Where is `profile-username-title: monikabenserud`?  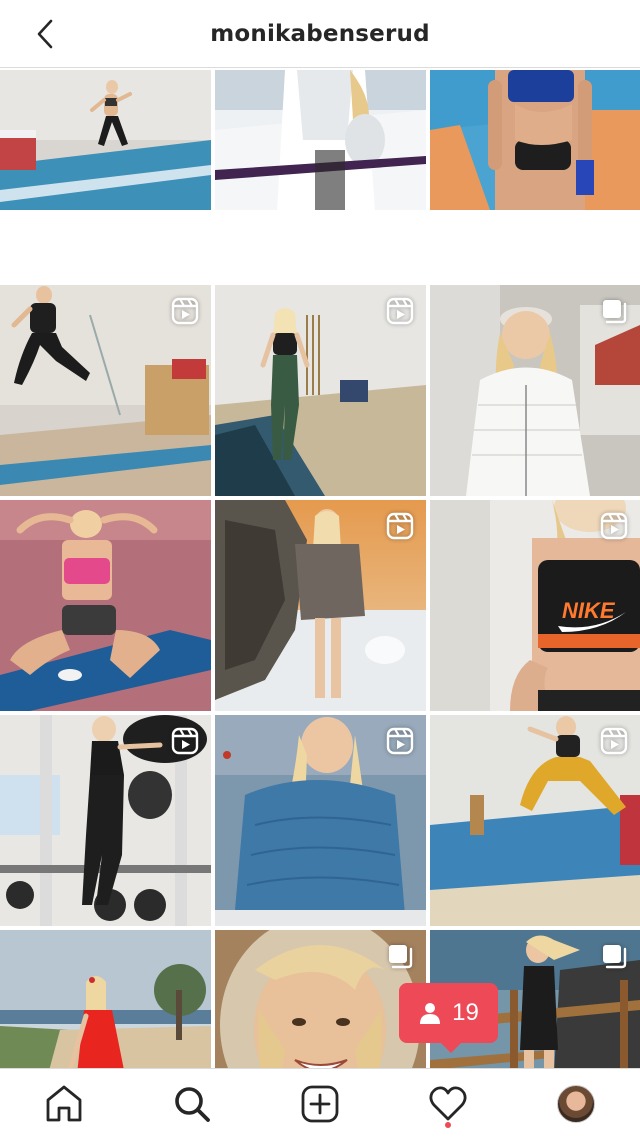
profile-username-title: monikabenserud is located at coordinates (320, 33).